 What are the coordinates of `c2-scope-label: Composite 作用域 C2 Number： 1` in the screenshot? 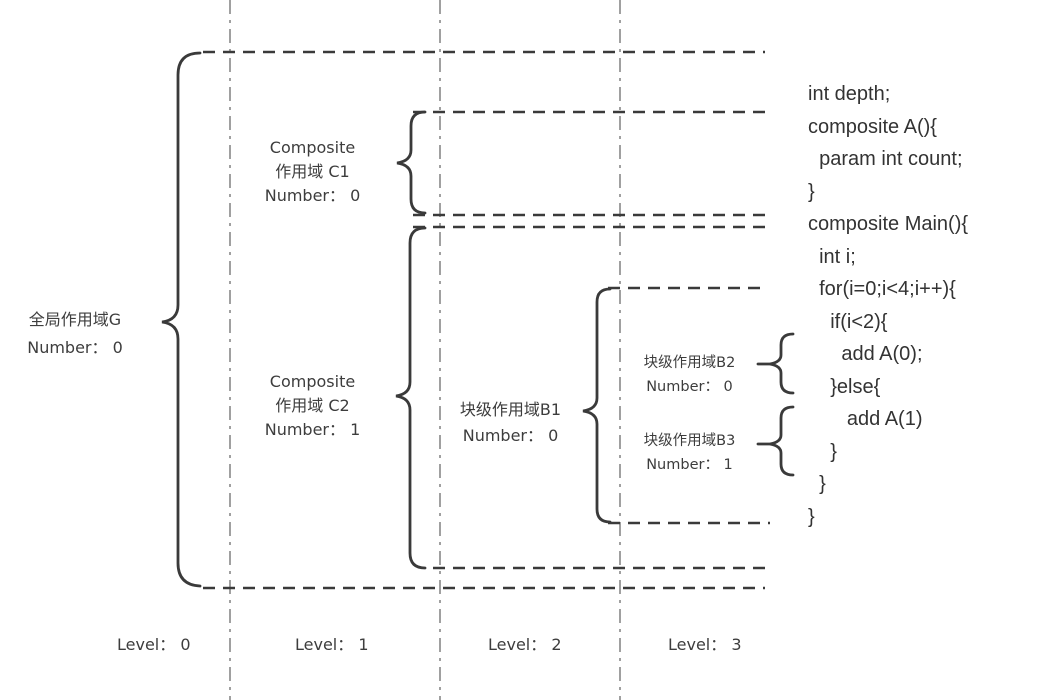 It's located at (312, 406).